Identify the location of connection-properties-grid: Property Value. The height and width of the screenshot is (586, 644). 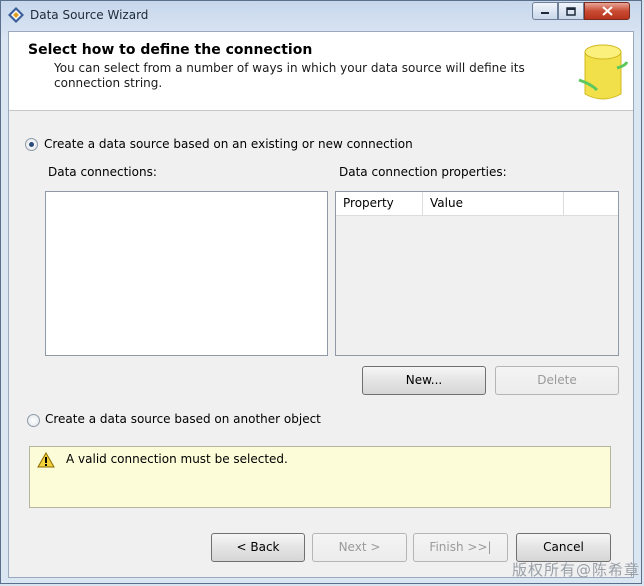
(477, 273).